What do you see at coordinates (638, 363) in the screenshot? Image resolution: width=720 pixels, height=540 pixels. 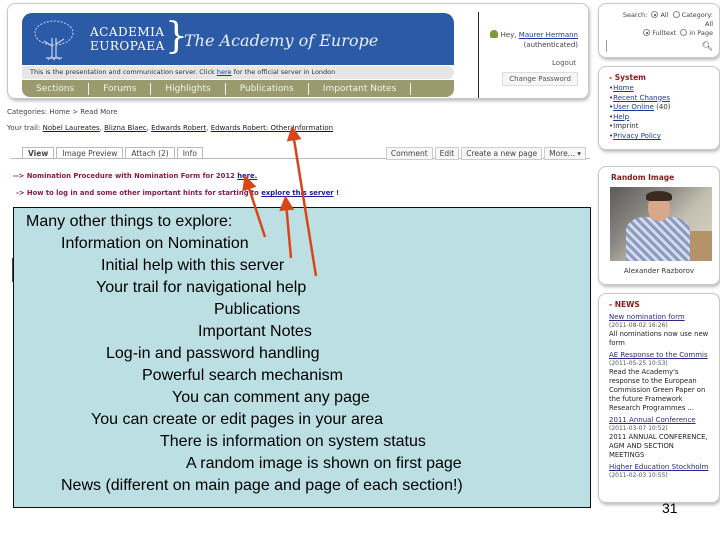 I see `news-item-date: (2011-05-25 10:53)` at bounding box center [638, 363].